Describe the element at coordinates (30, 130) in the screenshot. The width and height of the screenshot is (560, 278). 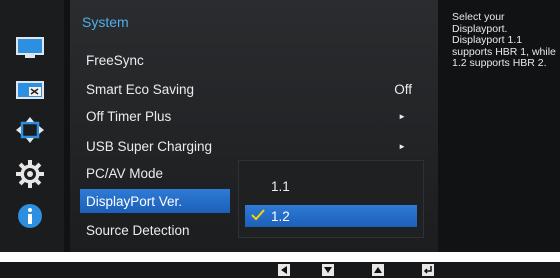
I see `position-arrows-icon` at that location.